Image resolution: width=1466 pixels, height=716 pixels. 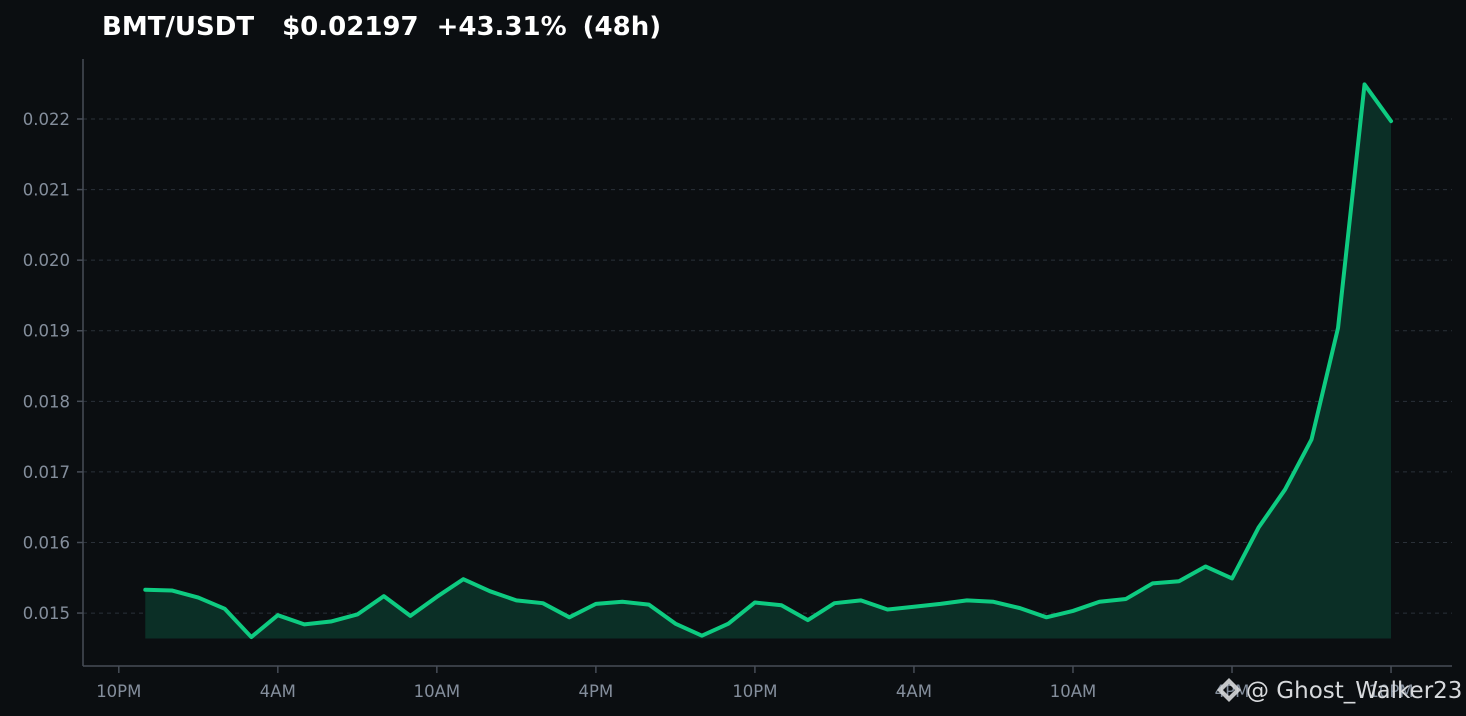 I want to click on x-axis-ticks: 10PM 4AM 10AM 4PM 10PM 4AM 10AM 4PM 10PM, so click(x=755, y=683).